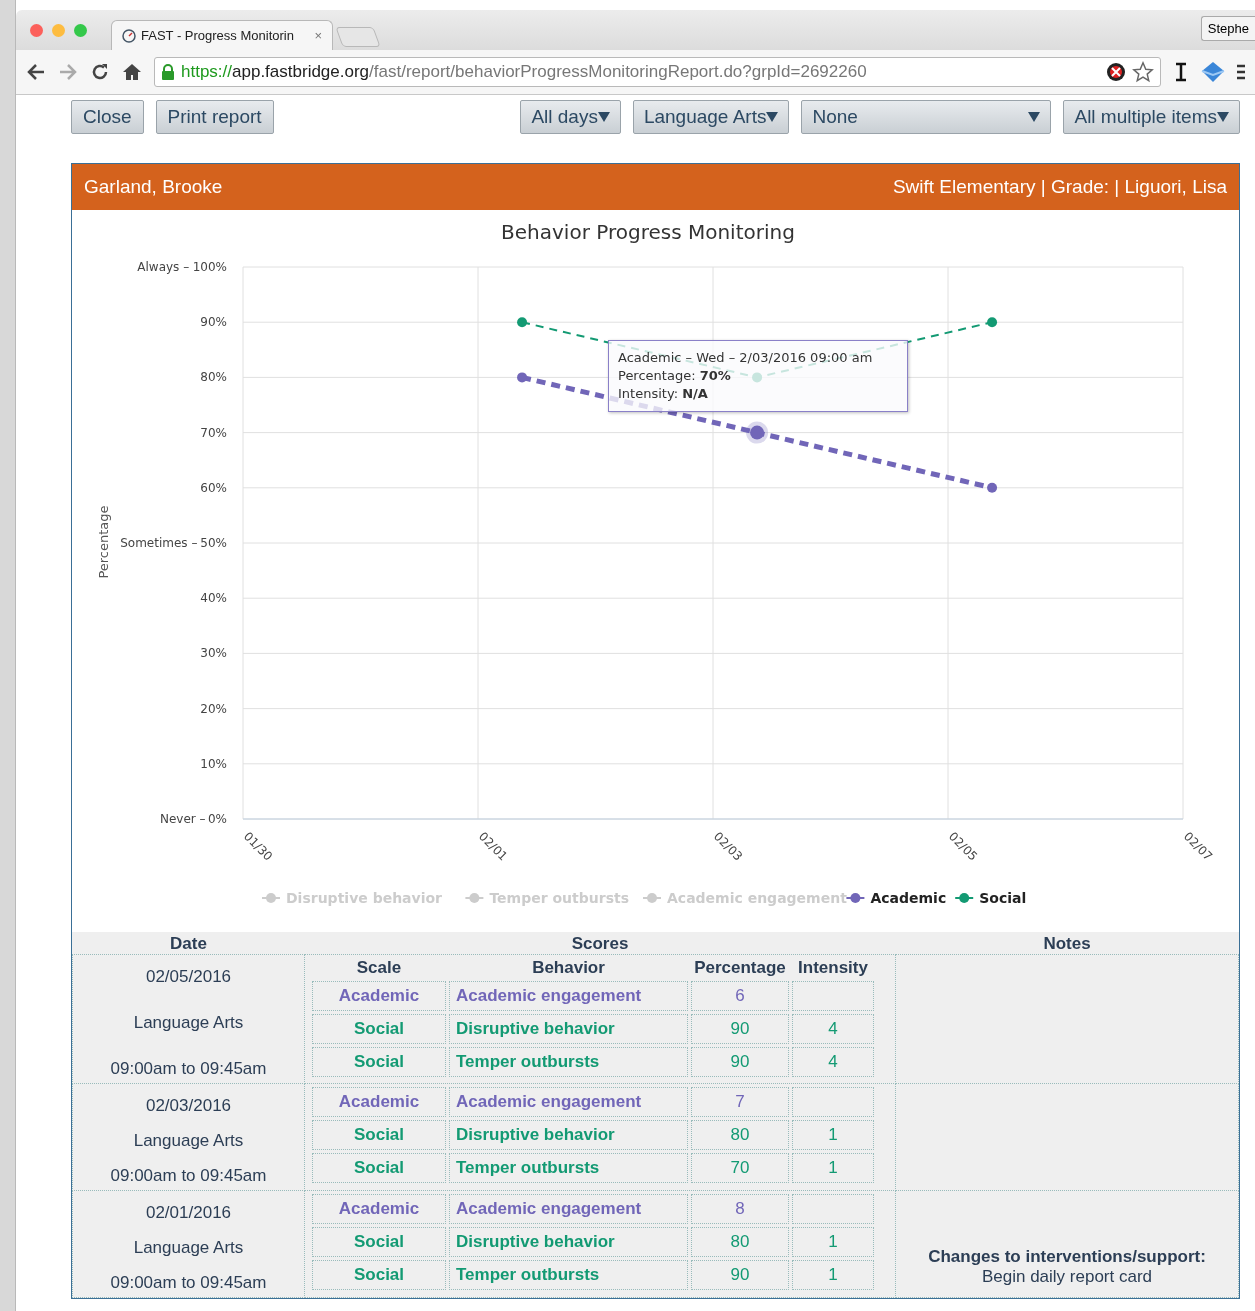 This screenshot has width=1255, height=1311. I want to click on tab-title: FAST - Progress Monitorin, so click(218, 35).